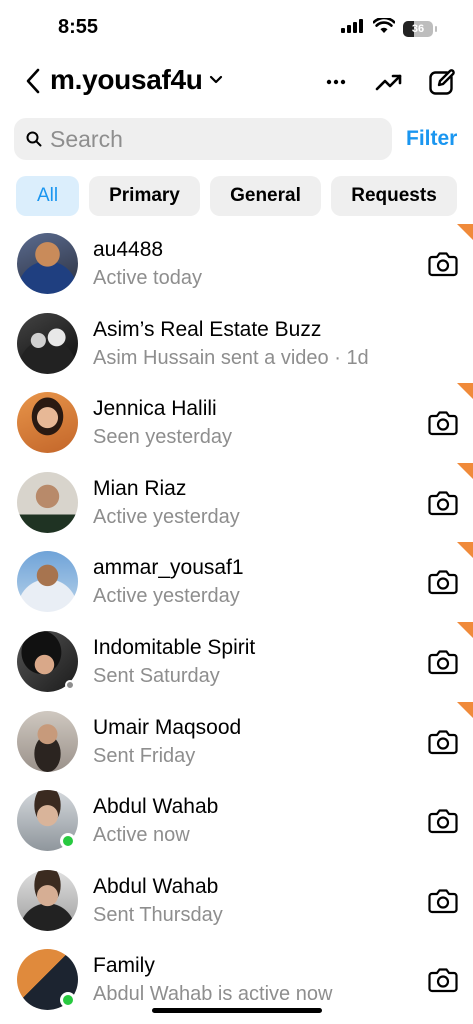 The image size is (473, 1024). I want to click on compose-icon, so click(442, 82).